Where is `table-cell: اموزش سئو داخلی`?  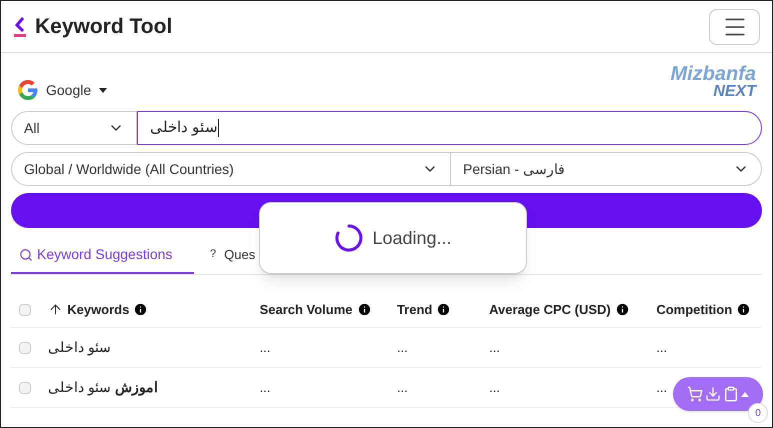 table-cell: اموزش سئو داخلی is located at coordinates (103, 387).